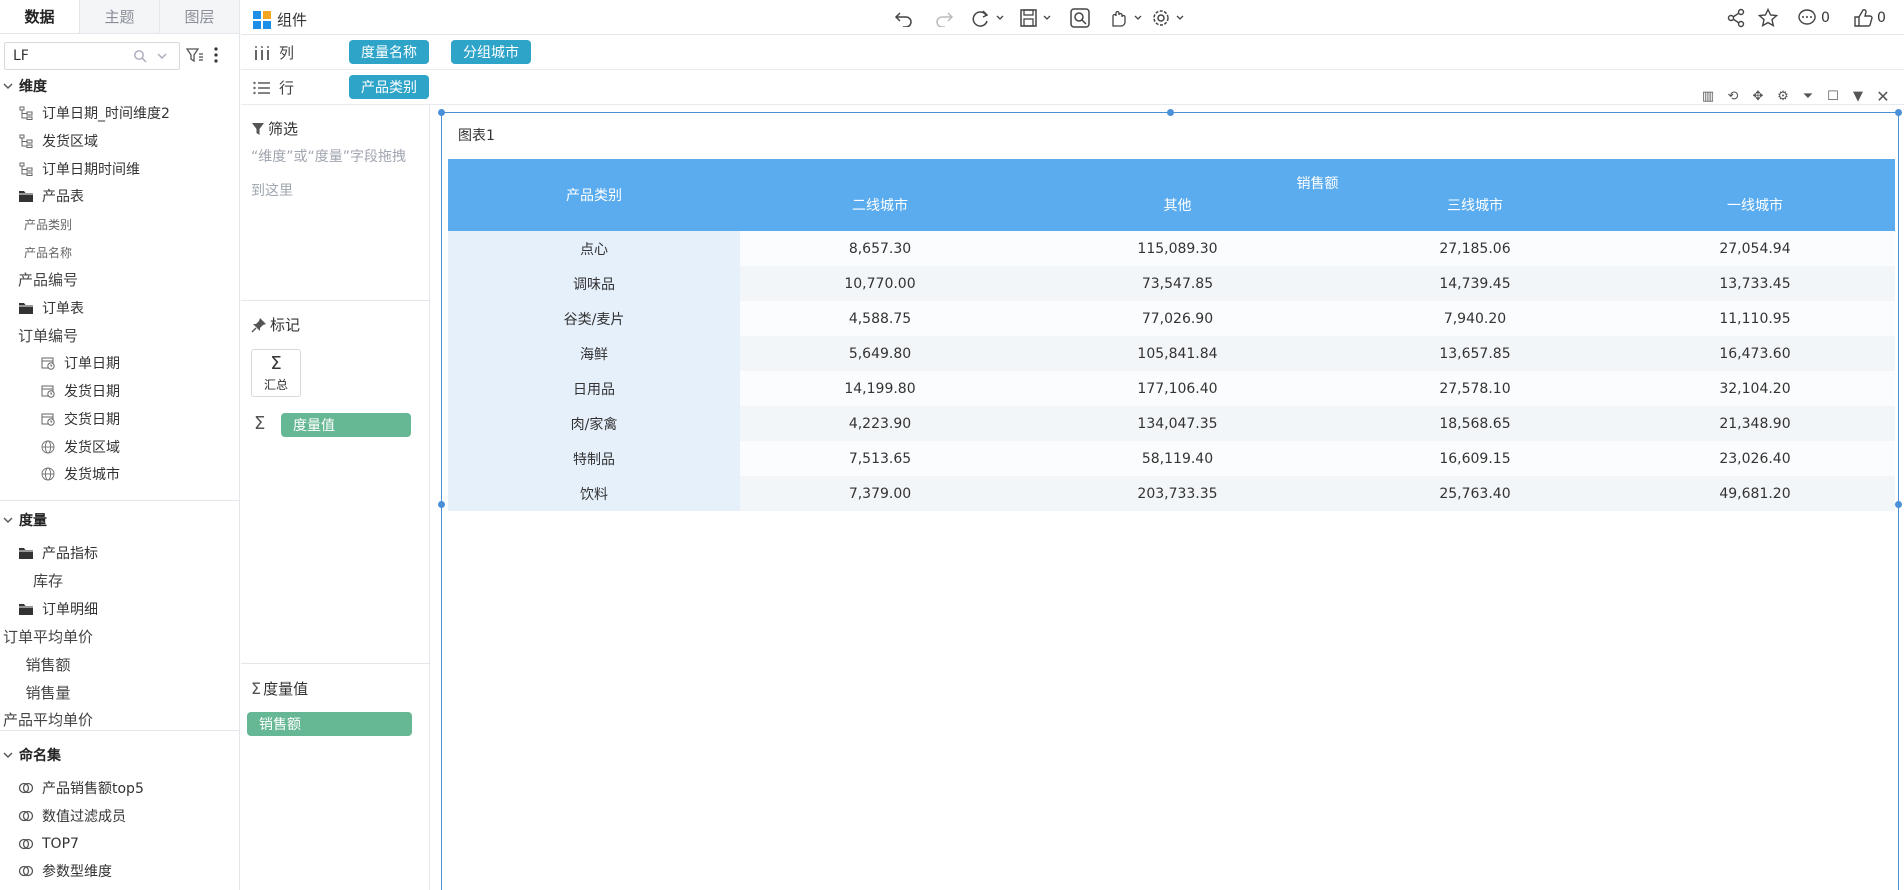  Describe the element at coordinates (329, 724) in the screenshot. I see `sales-measure-pill: 销售额` at that location.